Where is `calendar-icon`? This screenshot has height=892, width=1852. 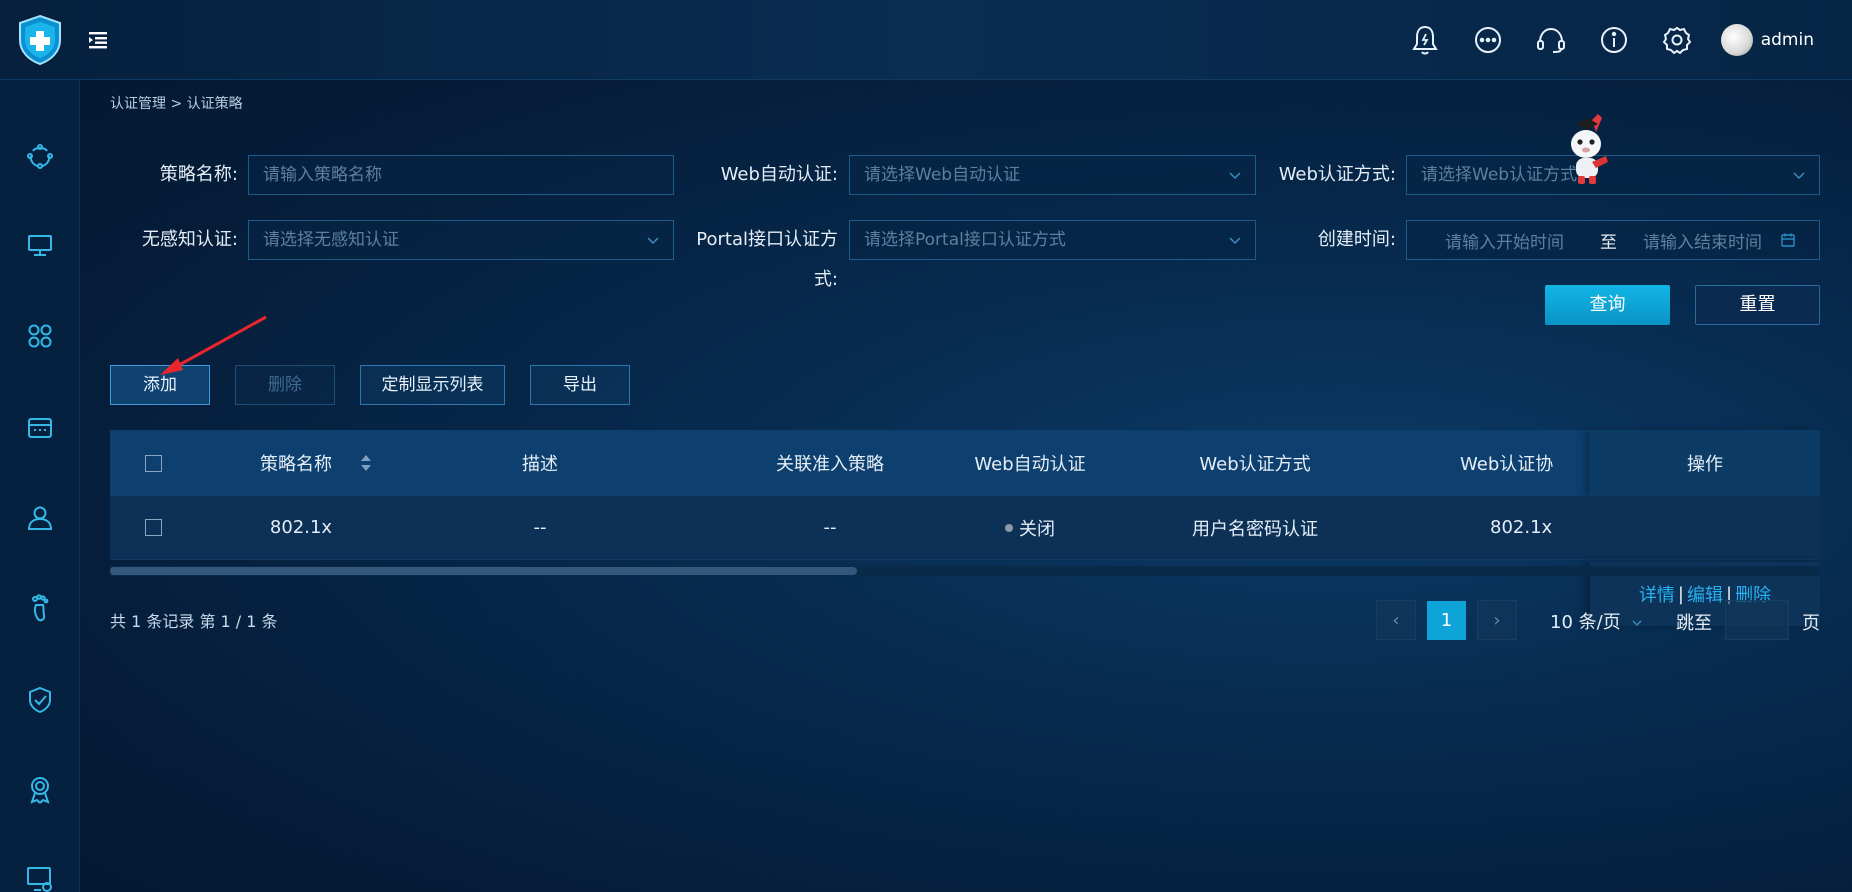
calendar-icon is located at coordinates (1788, 240).